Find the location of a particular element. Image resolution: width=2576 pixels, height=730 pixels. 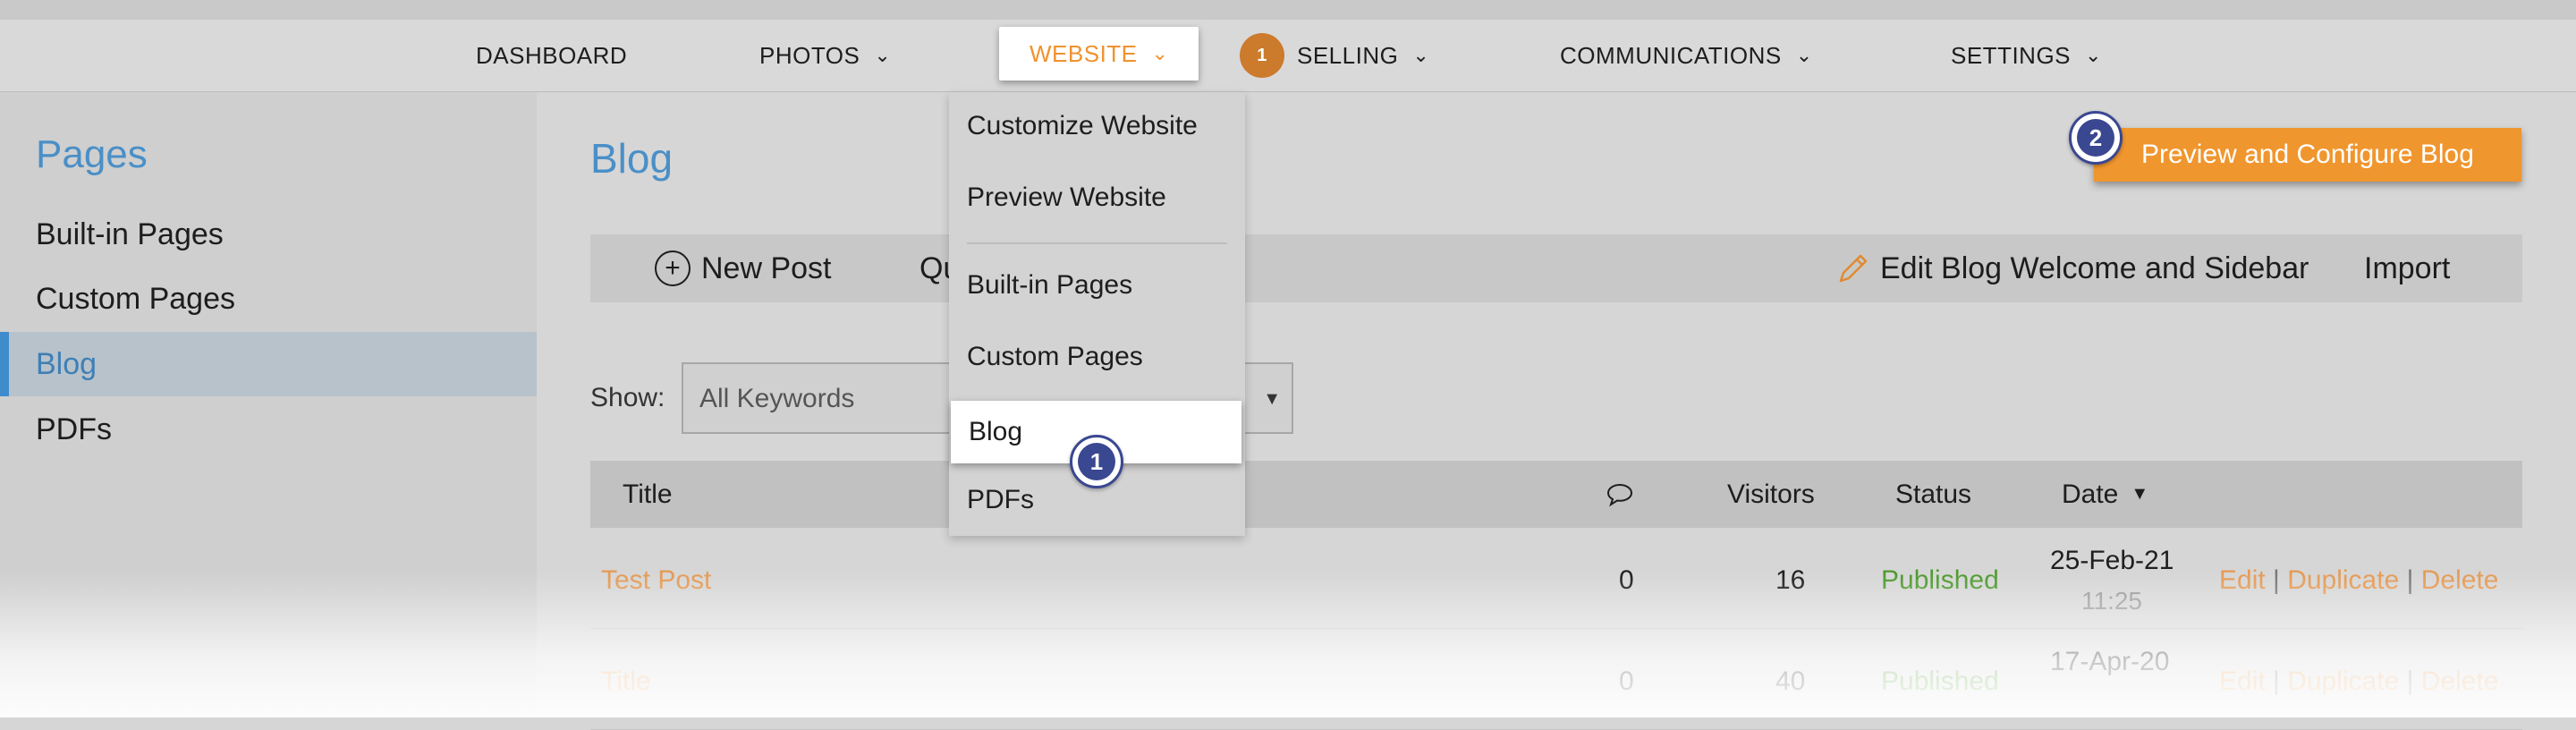

nav-website: WEBSITE ⌄ is located at coordinates (1099, 54).